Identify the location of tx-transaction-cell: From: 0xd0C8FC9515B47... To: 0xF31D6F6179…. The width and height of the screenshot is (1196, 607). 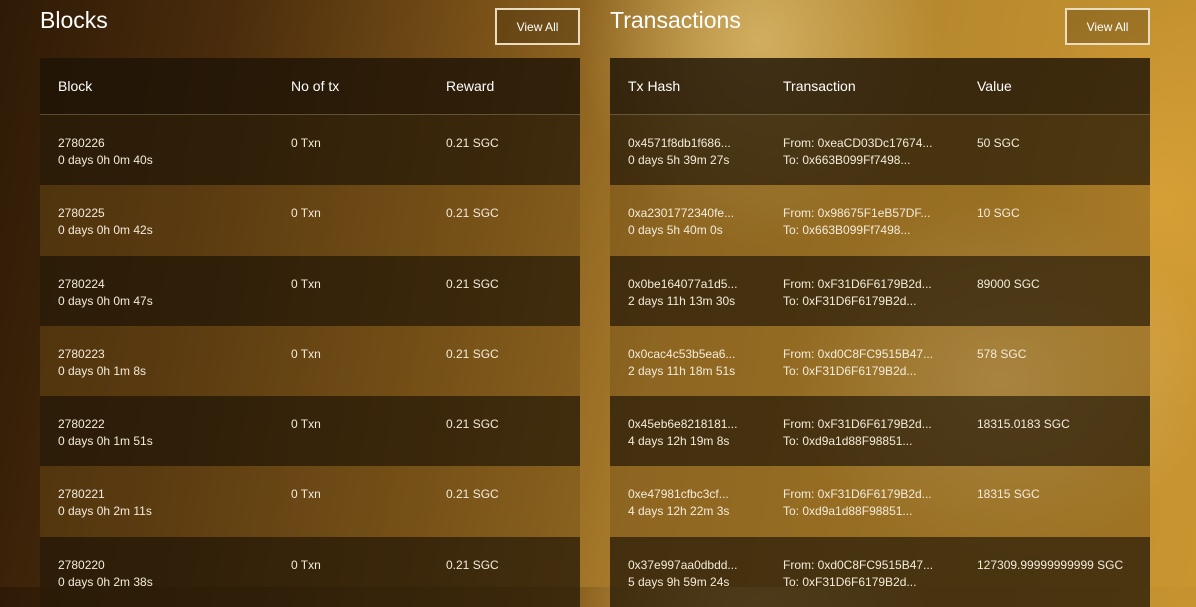
(858, 574).